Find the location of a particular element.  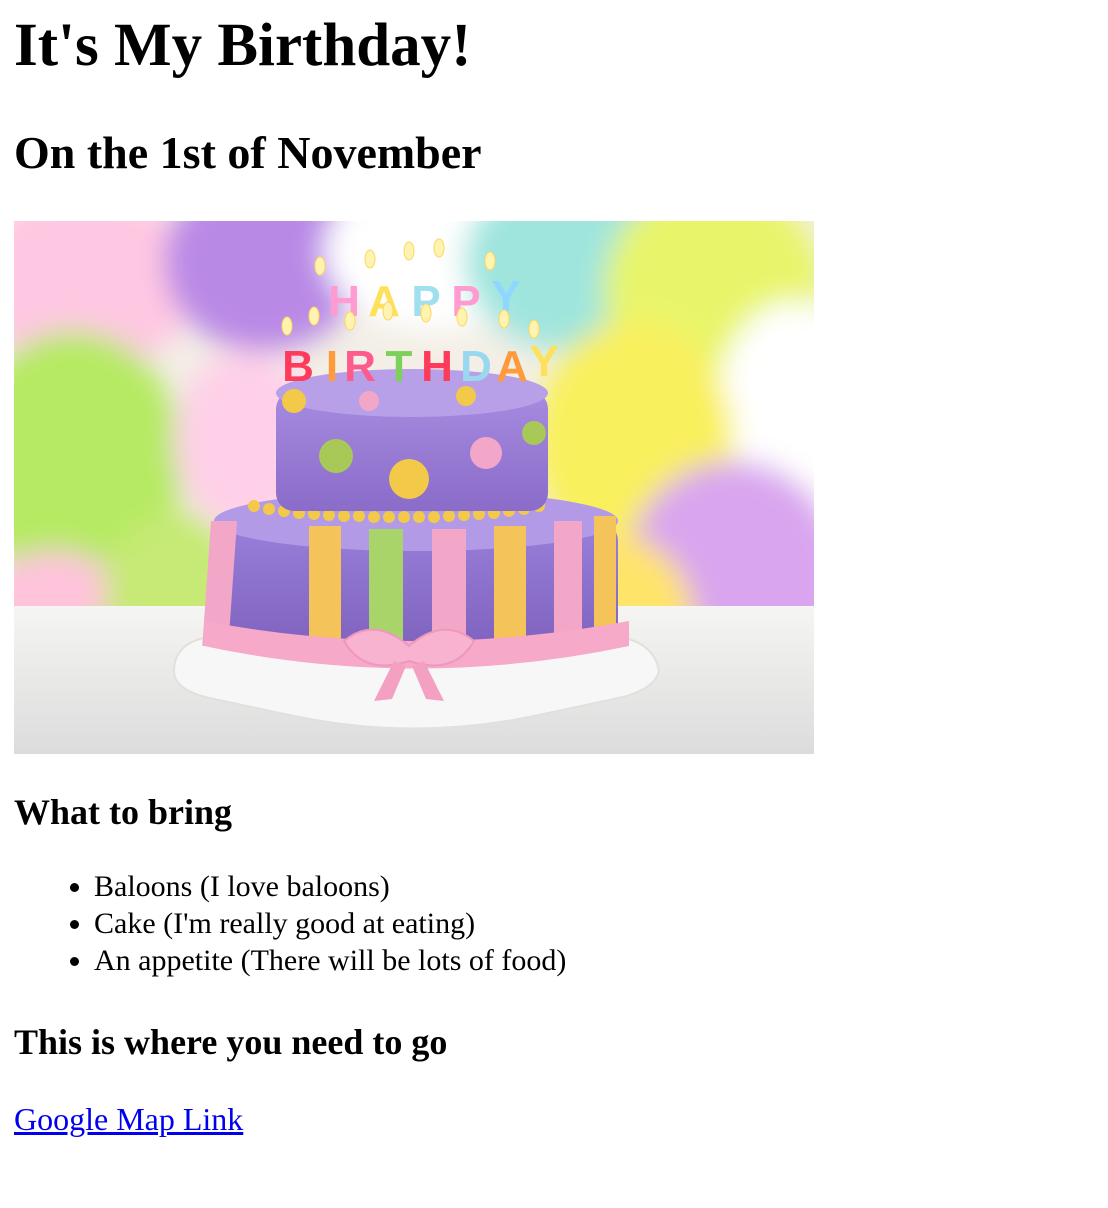

svg-text: D is located at coordinates (476, 366).